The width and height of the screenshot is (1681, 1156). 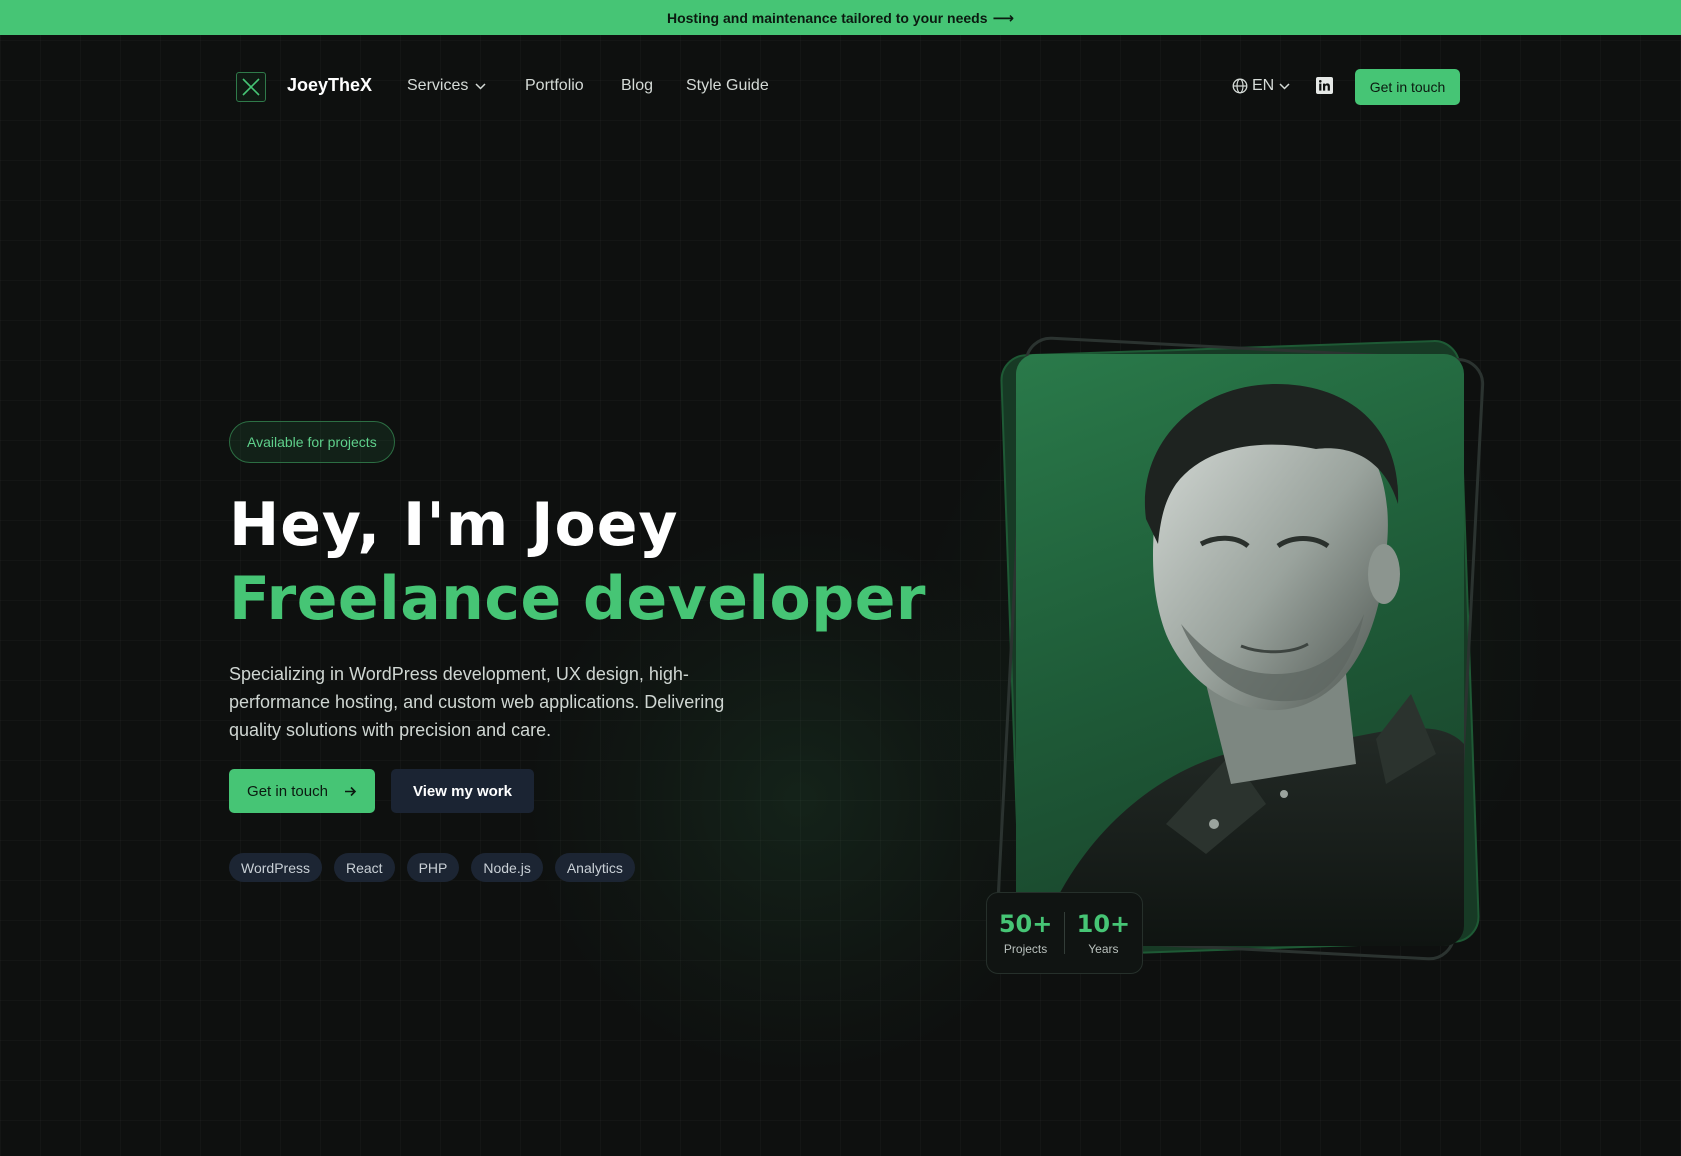 I want to click on stat-projects: 50+ Projects, so click(x=1026, y=933).